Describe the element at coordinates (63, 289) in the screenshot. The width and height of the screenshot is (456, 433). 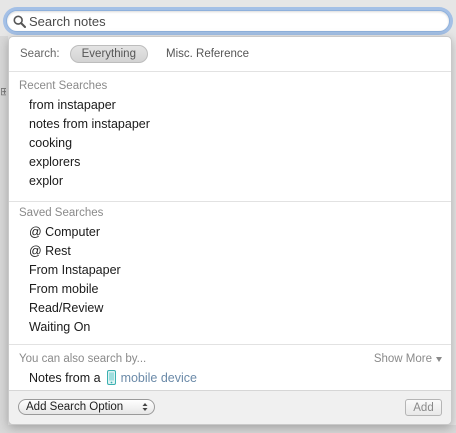
I see `saved-search-item: From mobile` at that location.